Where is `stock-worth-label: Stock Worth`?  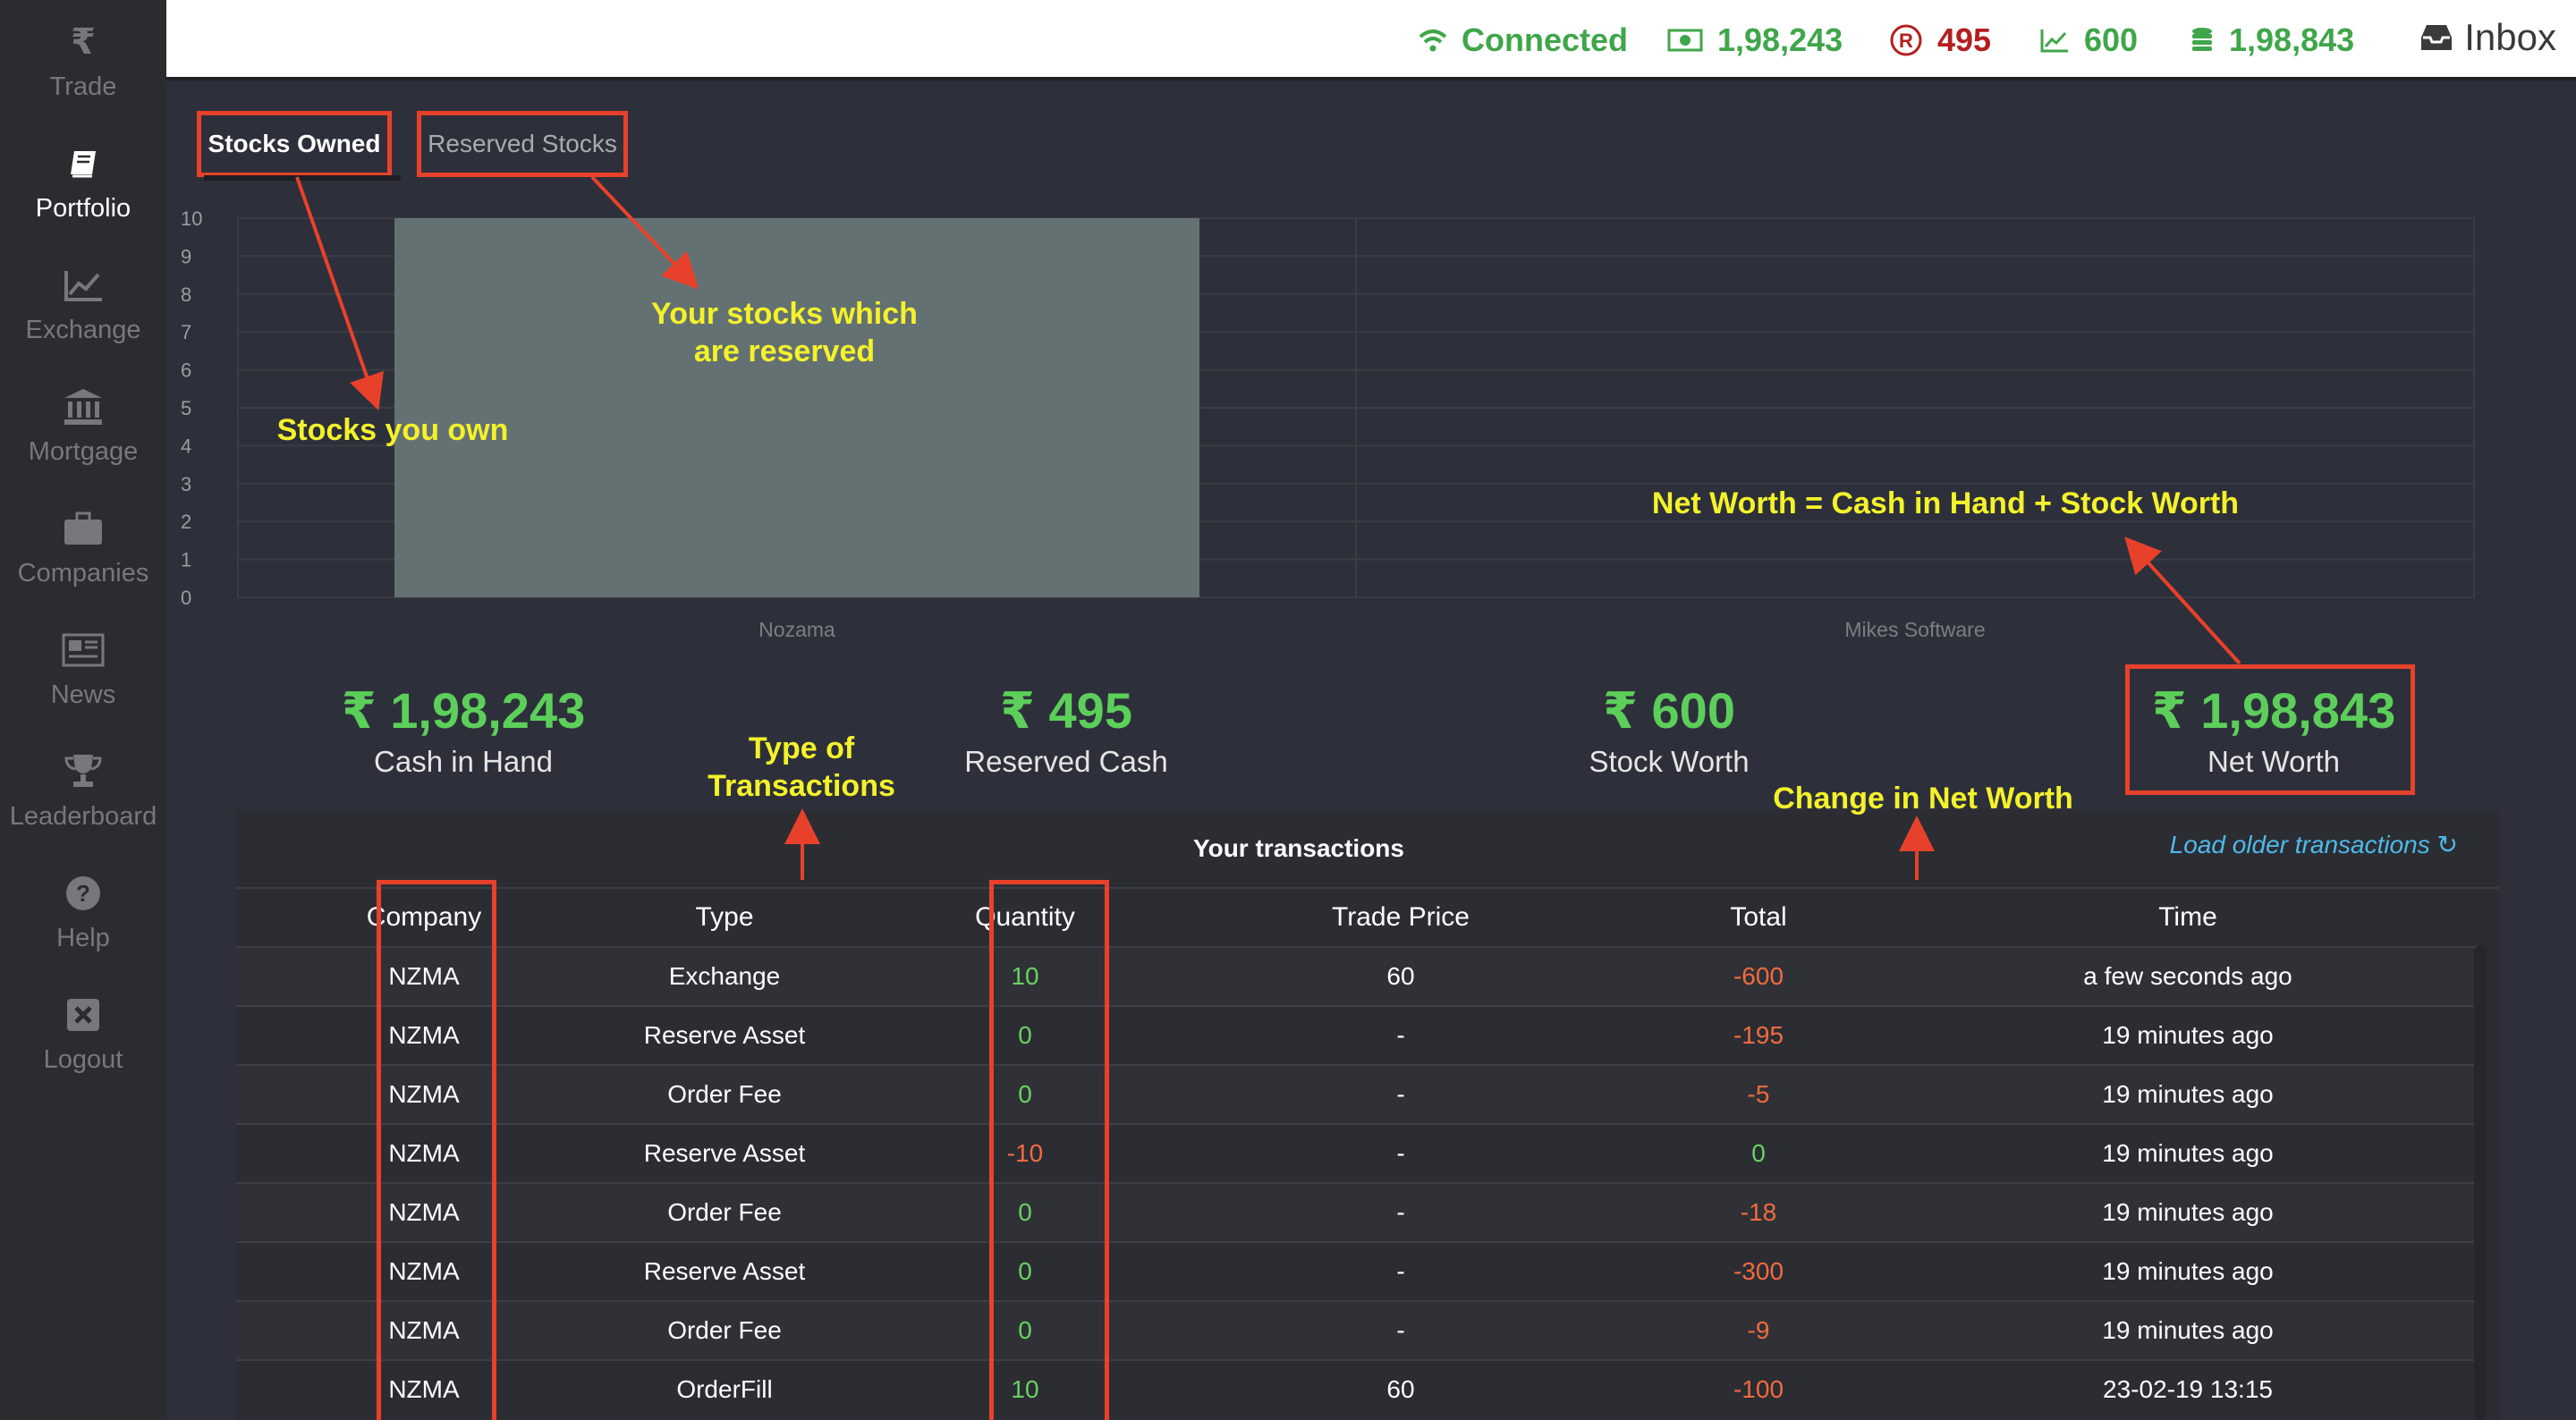 stock-worth-label: Stock Worth is located at coordinates (1669, 761).